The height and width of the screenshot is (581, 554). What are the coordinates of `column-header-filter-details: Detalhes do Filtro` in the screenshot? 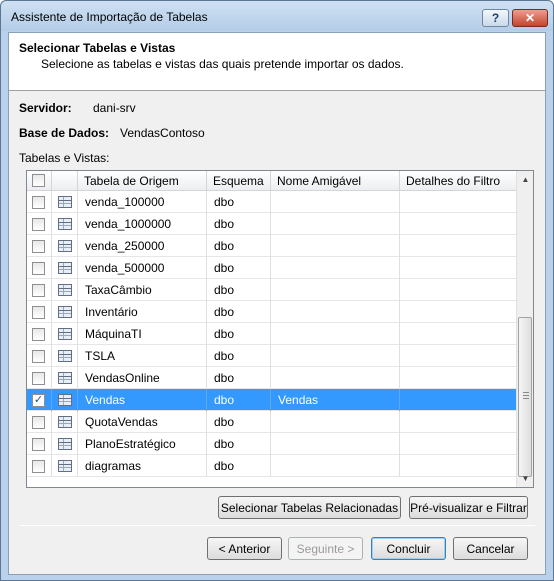 It's located at (458, 181).